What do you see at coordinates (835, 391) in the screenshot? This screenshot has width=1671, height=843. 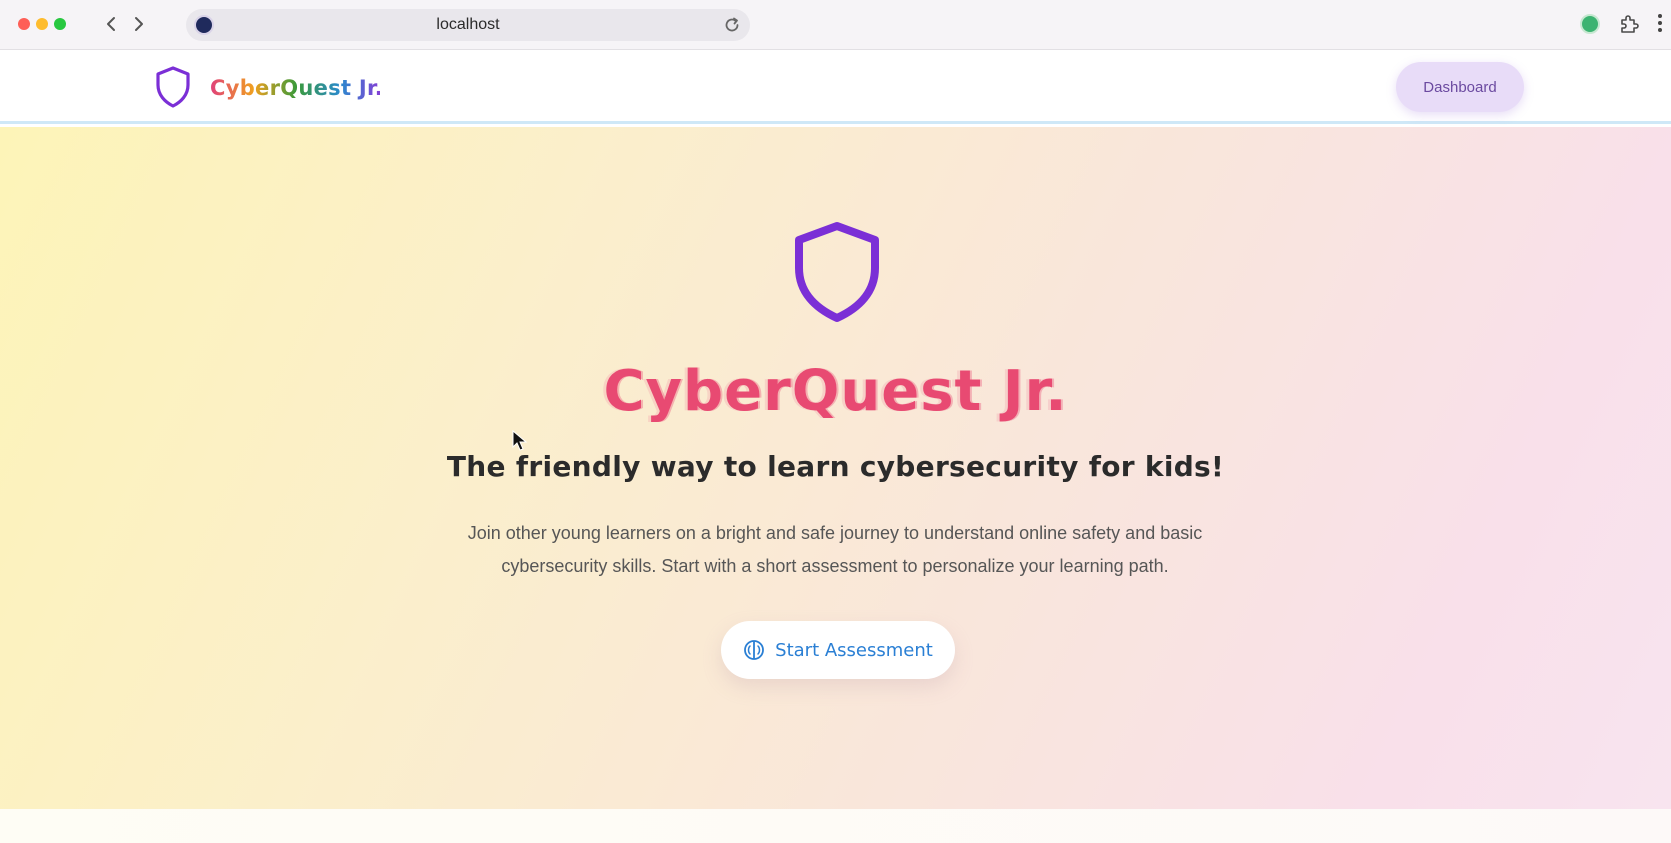 I see `hero-title: CyberQuest Jr.` at bounding box center [835, 391].